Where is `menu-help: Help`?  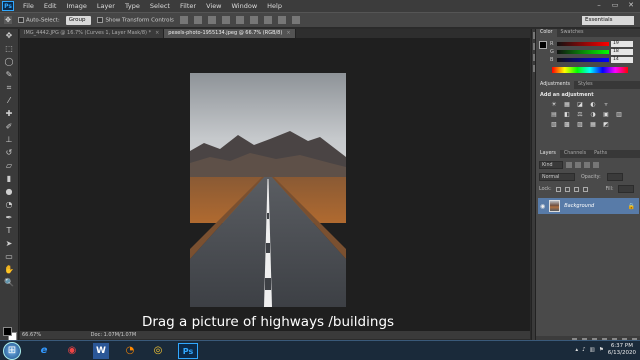 menu-help: Help is located at coordinates (274, 6).